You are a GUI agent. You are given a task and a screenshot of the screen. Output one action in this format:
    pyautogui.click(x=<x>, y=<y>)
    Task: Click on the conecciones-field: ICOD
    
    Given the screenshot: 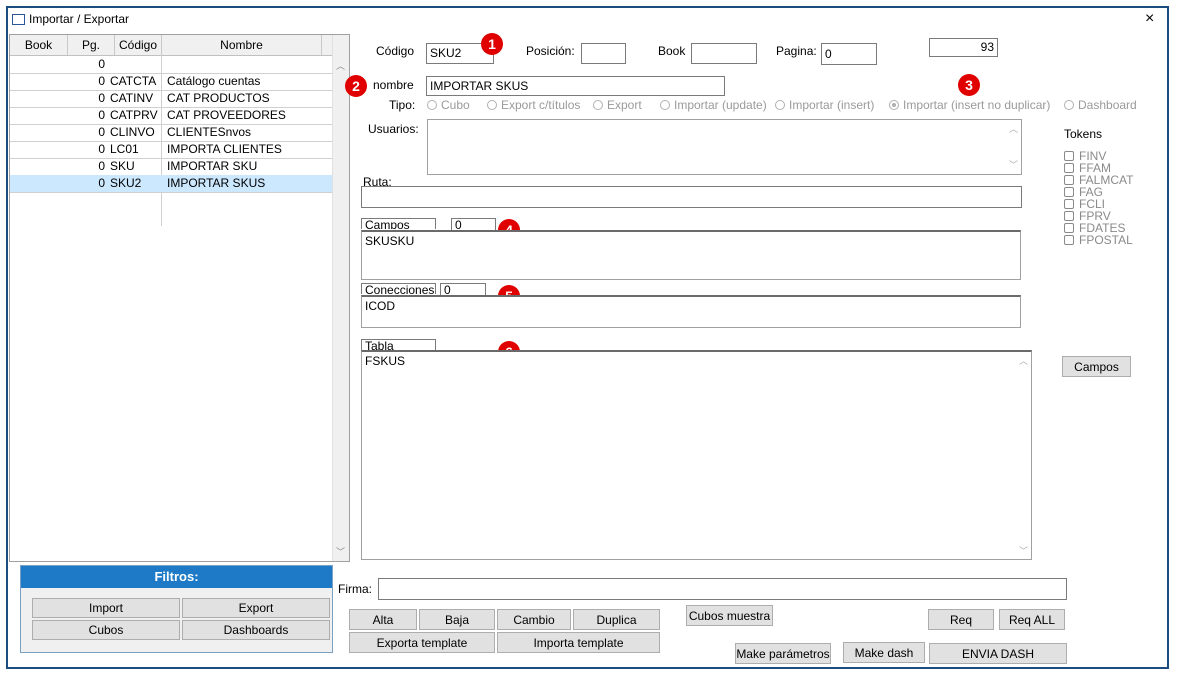 What is the action you would take?
    pyautogui.click(x=691, y=311)
    